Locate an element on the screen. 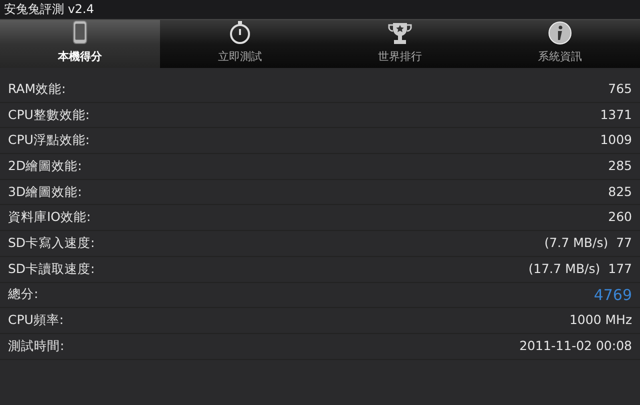 Image resolution: width=640 pixels, height=405 pixels. row-label: 3D繪圖效能: is located at coordinates (45, 191).